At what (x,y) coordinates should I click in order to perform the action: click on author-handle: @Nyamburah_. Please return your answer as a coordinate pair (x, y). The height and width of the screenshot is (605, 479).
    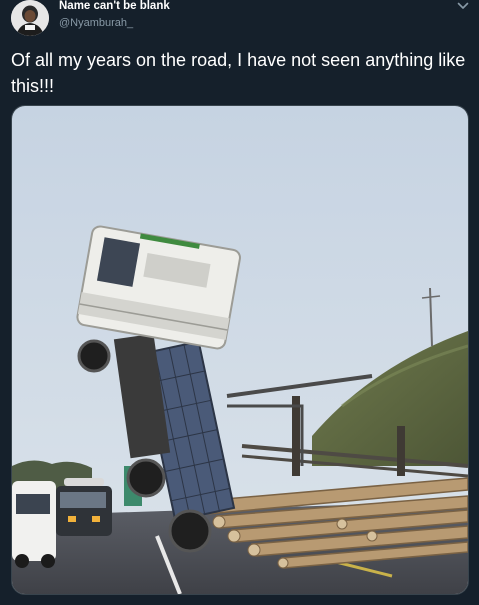
    Looking at the image, I should click on (96, 23).